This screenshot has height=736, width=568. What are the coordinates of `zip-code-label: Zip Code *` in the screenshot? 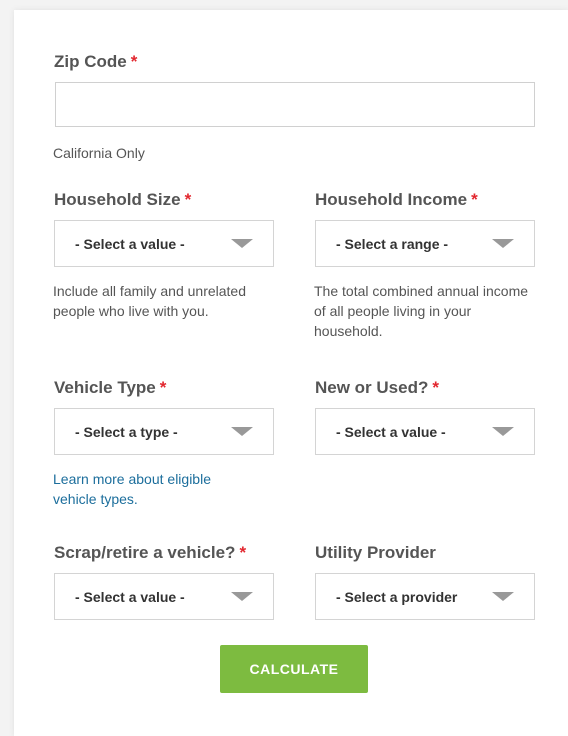 It's located at (95, 62).